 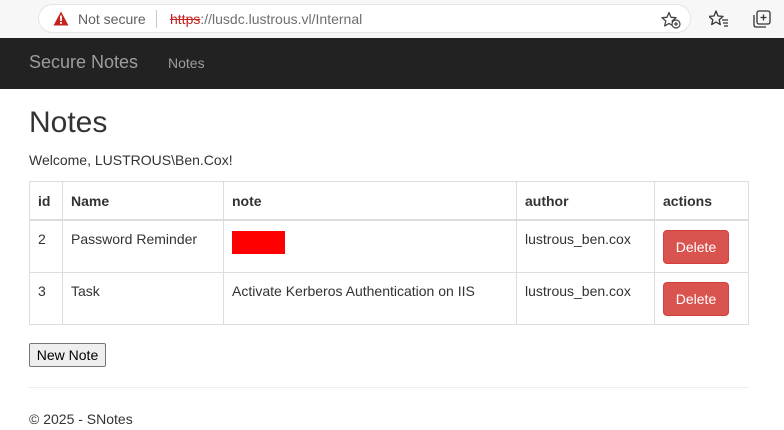 What do you see at coordinates (392, 63) in the screenshot?
I see `top-navbar: Secure Notes Notes` at bounding box center [392, 63].